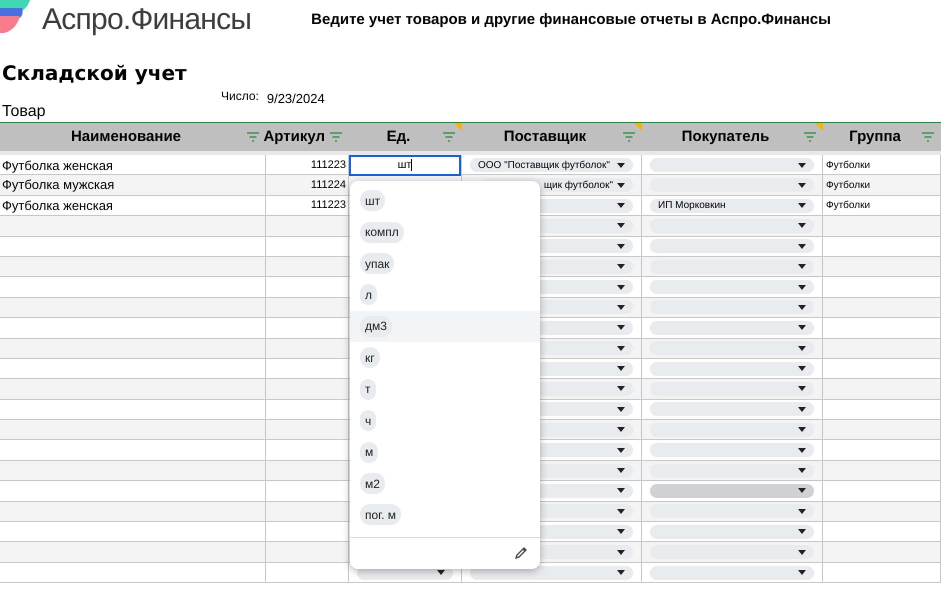 Image resolution: width=941 pixels, height=595 pixels. What do you see at coordinates (551, 165) in the screenshot?
I see `dropdown-chip: ООО "Поставщик футболок"` at bounding box center [551, 165].